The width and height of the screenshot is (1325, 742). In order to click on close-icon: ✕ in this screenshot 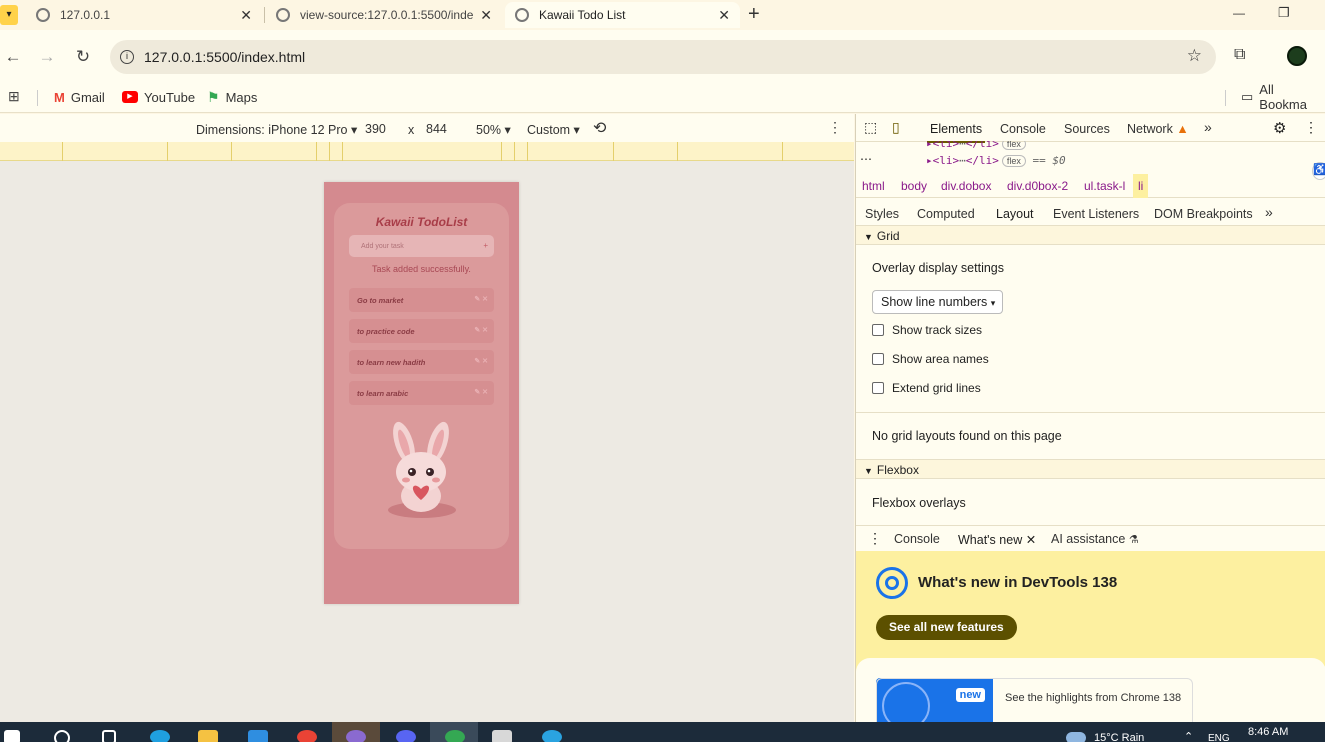, I will do `click(1031, 540)`.